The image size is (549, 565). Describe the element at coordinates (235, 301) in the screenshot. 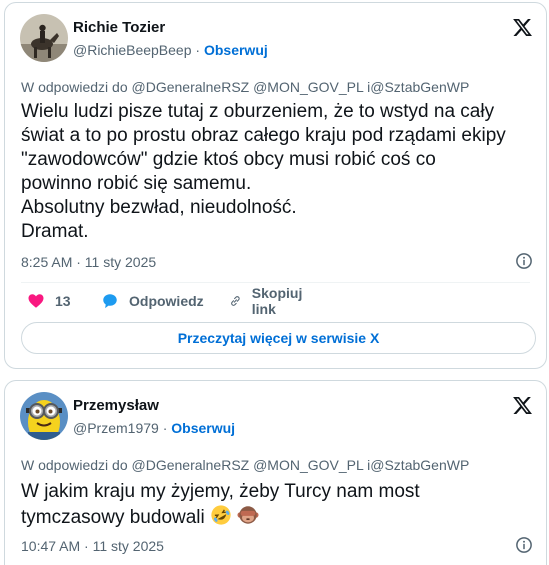

I see `link-icon` at that location.